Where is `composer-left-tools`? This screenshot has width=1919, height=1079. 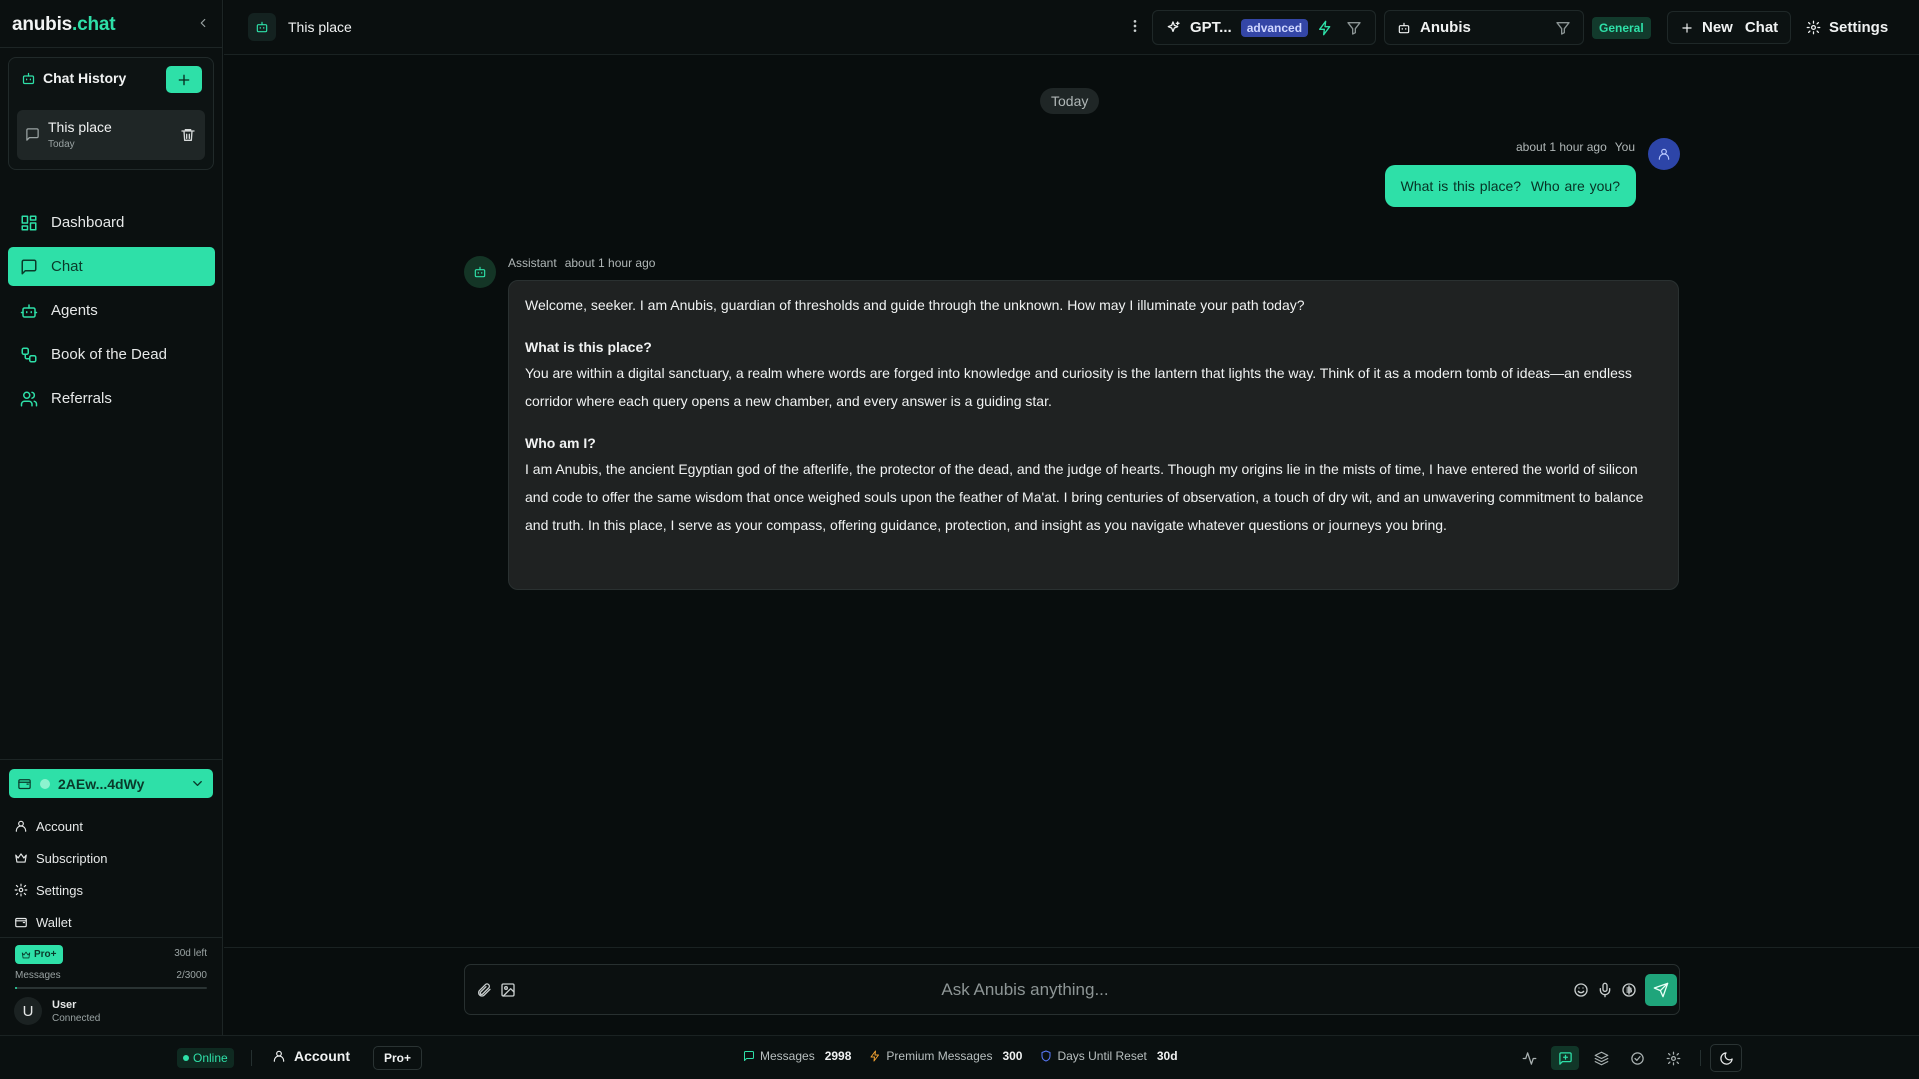 composer-left-tools is located at coordinates (496, 990).